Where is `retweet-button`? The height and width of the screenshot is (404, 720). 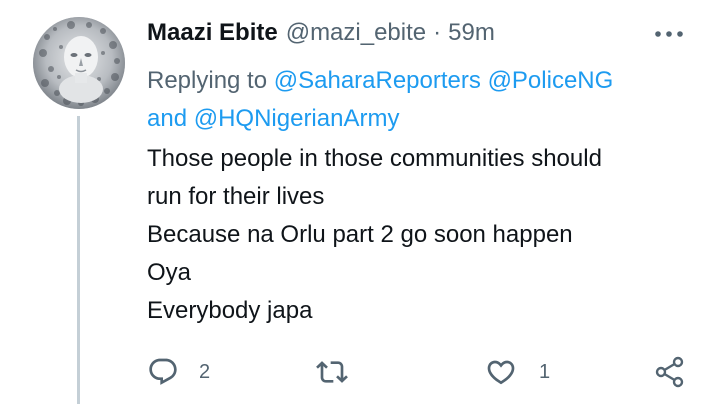
retweet-button is located at coordinates (339, 372).